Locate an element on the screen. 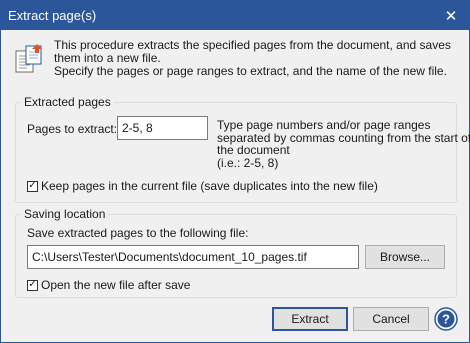  close-icon: ✕ is located at coordinates (451, 16).